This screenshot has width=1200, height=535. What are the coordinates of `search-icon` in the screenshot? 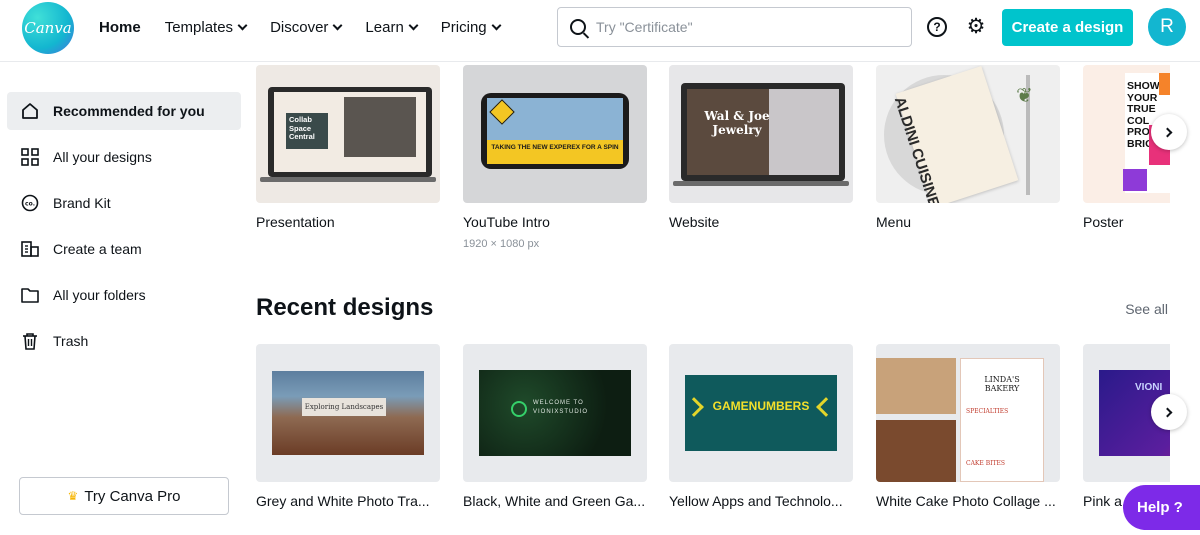 It's located at (578, 27).